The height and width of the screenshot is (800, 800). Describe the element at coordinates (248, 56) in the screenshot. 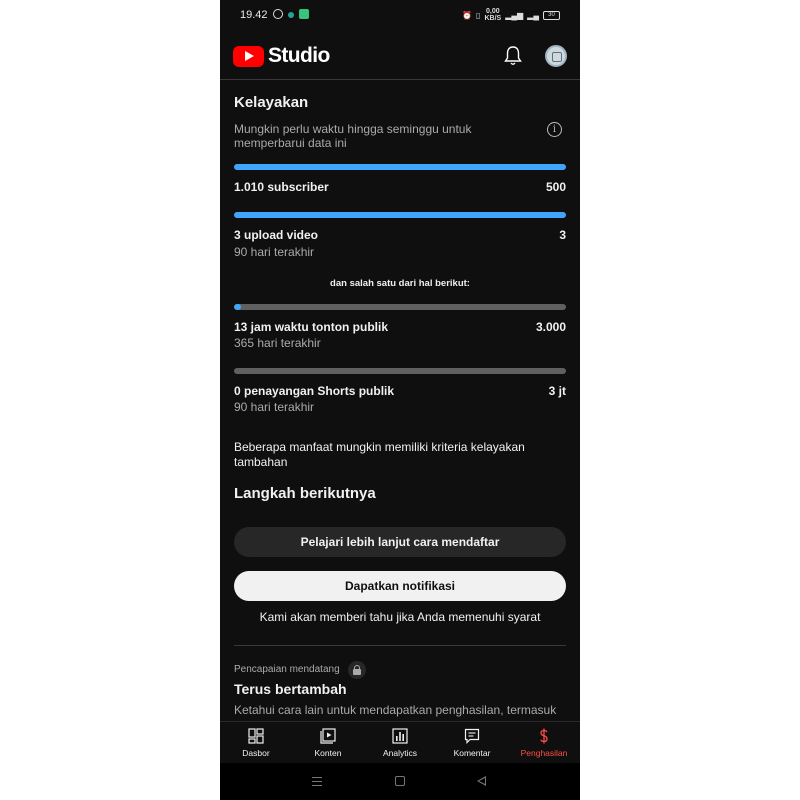

I see `youtube-play-icon` at that location.